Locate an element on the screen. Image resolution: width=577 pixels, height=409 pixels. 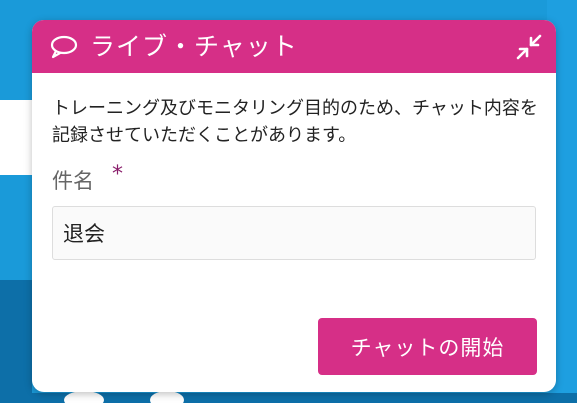
chat-bubble-icon is located at coordinates (64, 47).